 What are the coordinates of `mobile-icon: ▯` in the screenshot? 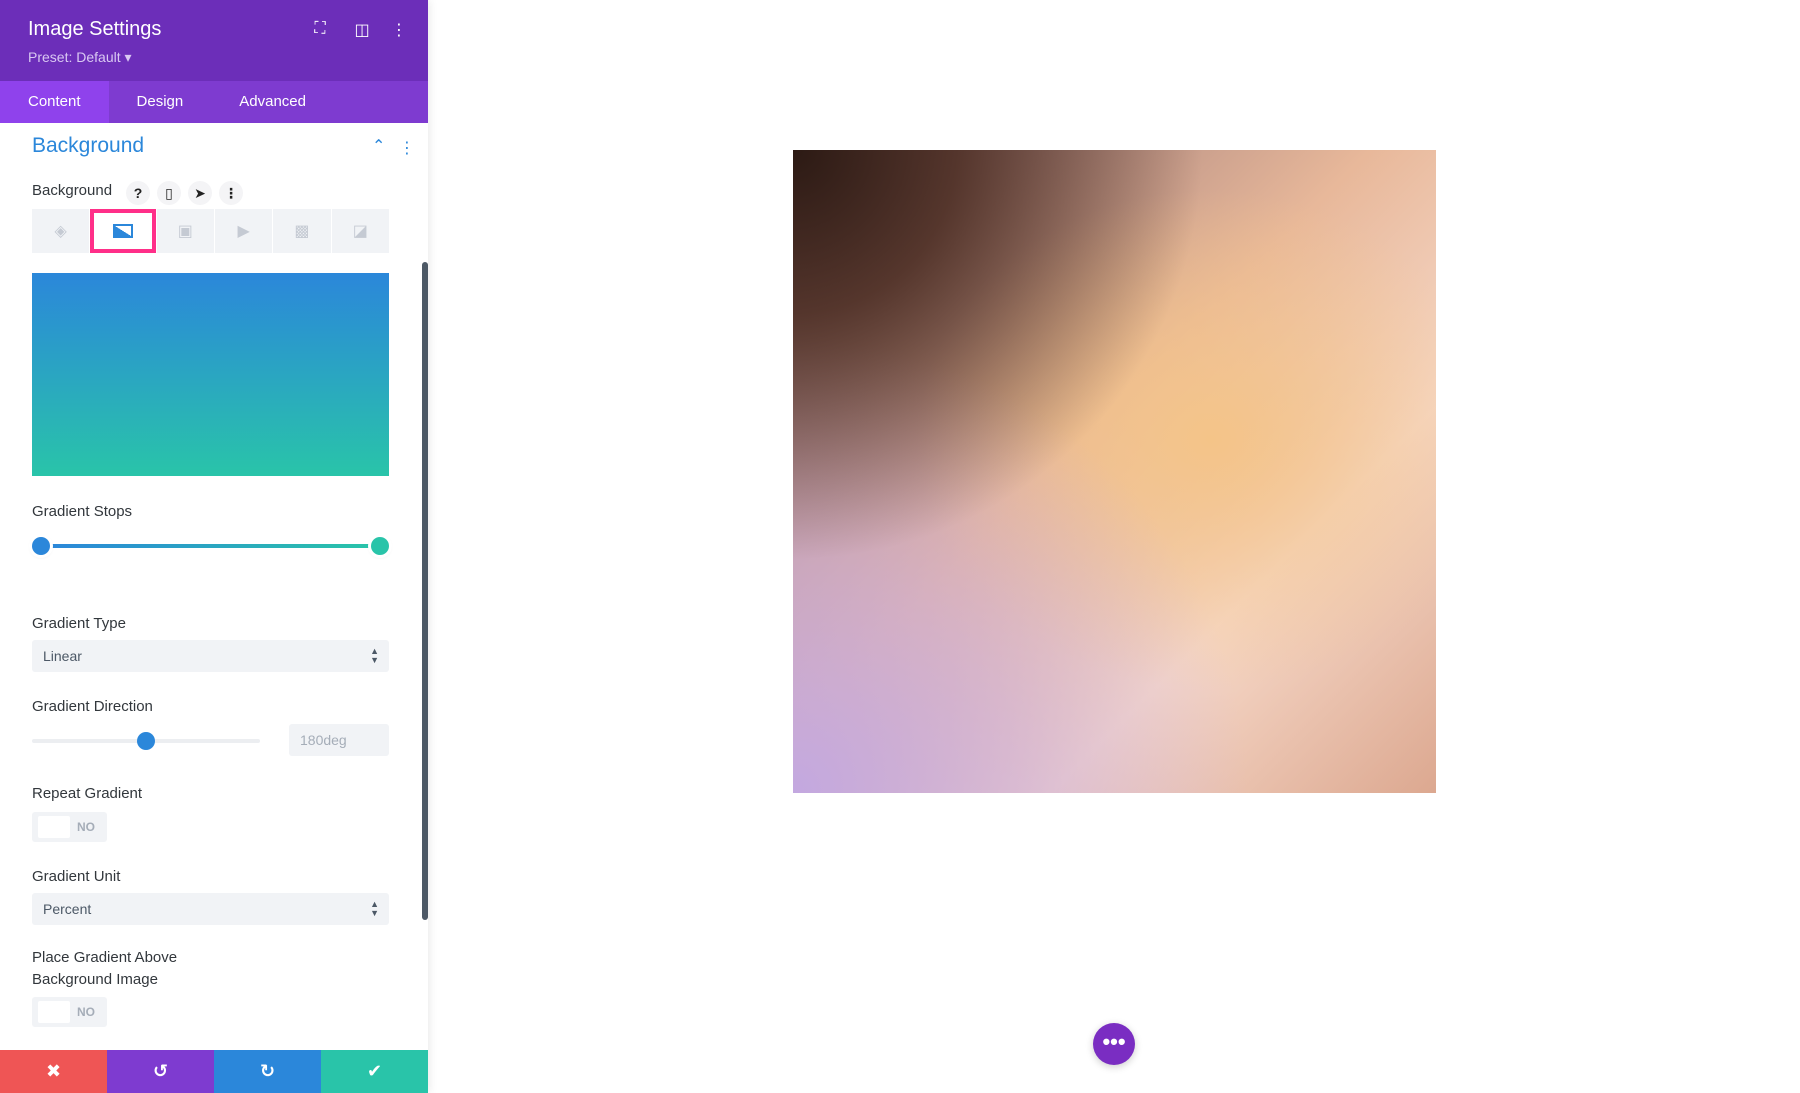 It's located at (169, 193).